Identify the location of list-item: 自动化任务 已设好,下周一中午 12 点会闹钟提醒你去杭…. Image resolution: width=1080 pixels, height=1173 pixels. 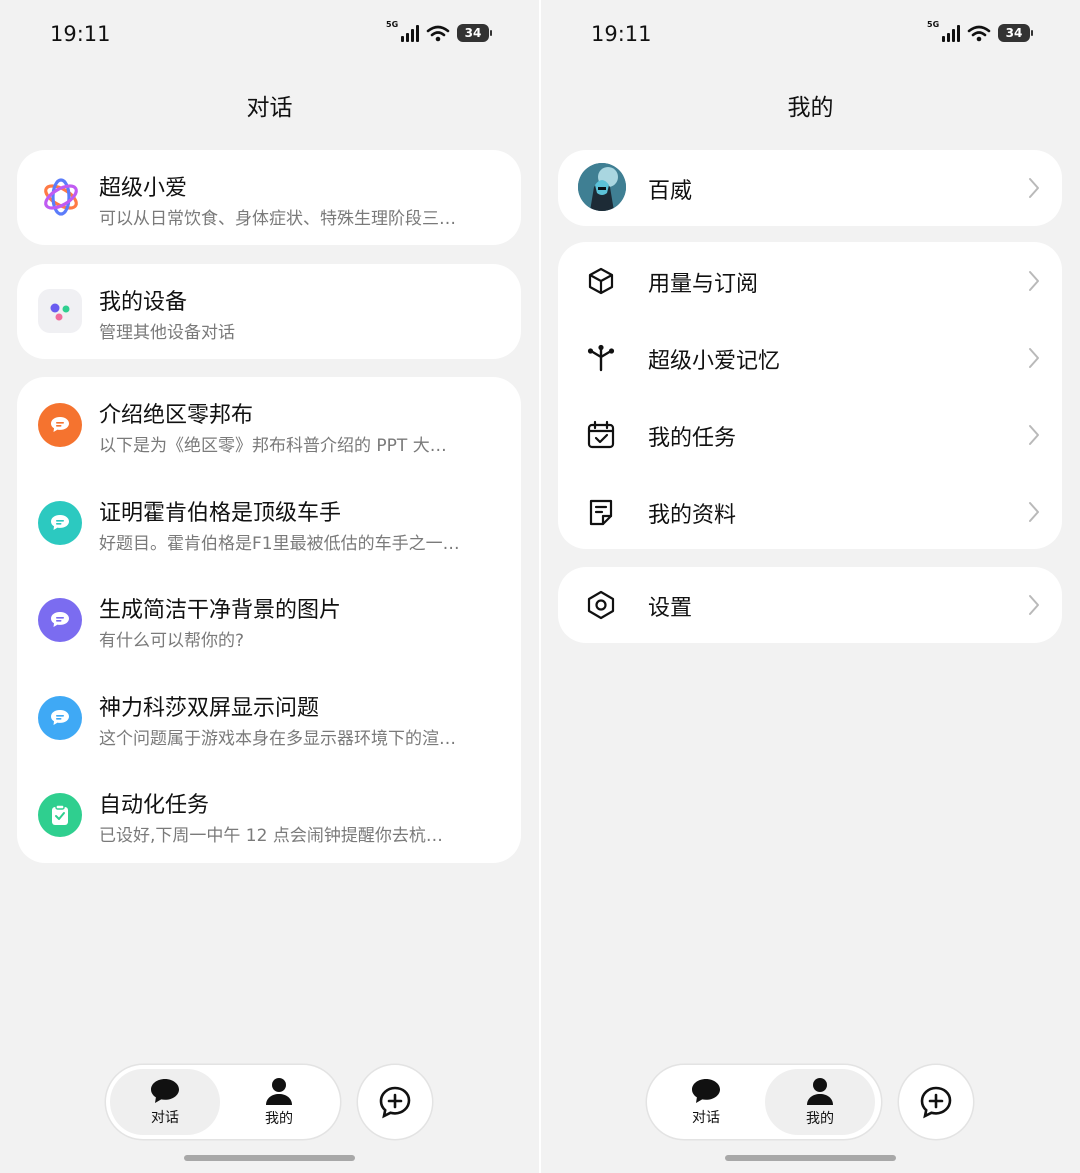
(269, 816).